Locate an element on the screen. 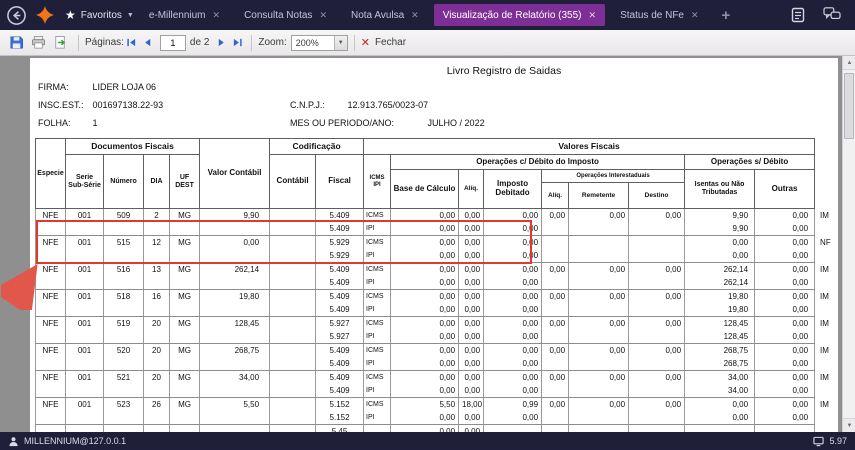 The height and width of the screenshot is (450, 855). table-row: 5.929 IPI 0,00 0,00 0,00 0,00 0,00 is located at coordinates (437, 256).